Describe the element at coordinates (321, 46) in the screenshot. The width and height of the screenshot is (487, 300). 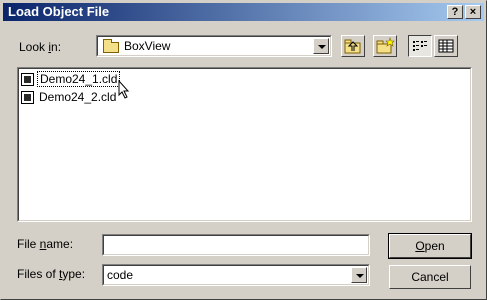
I see `look-in-dropdown-button` at that location.